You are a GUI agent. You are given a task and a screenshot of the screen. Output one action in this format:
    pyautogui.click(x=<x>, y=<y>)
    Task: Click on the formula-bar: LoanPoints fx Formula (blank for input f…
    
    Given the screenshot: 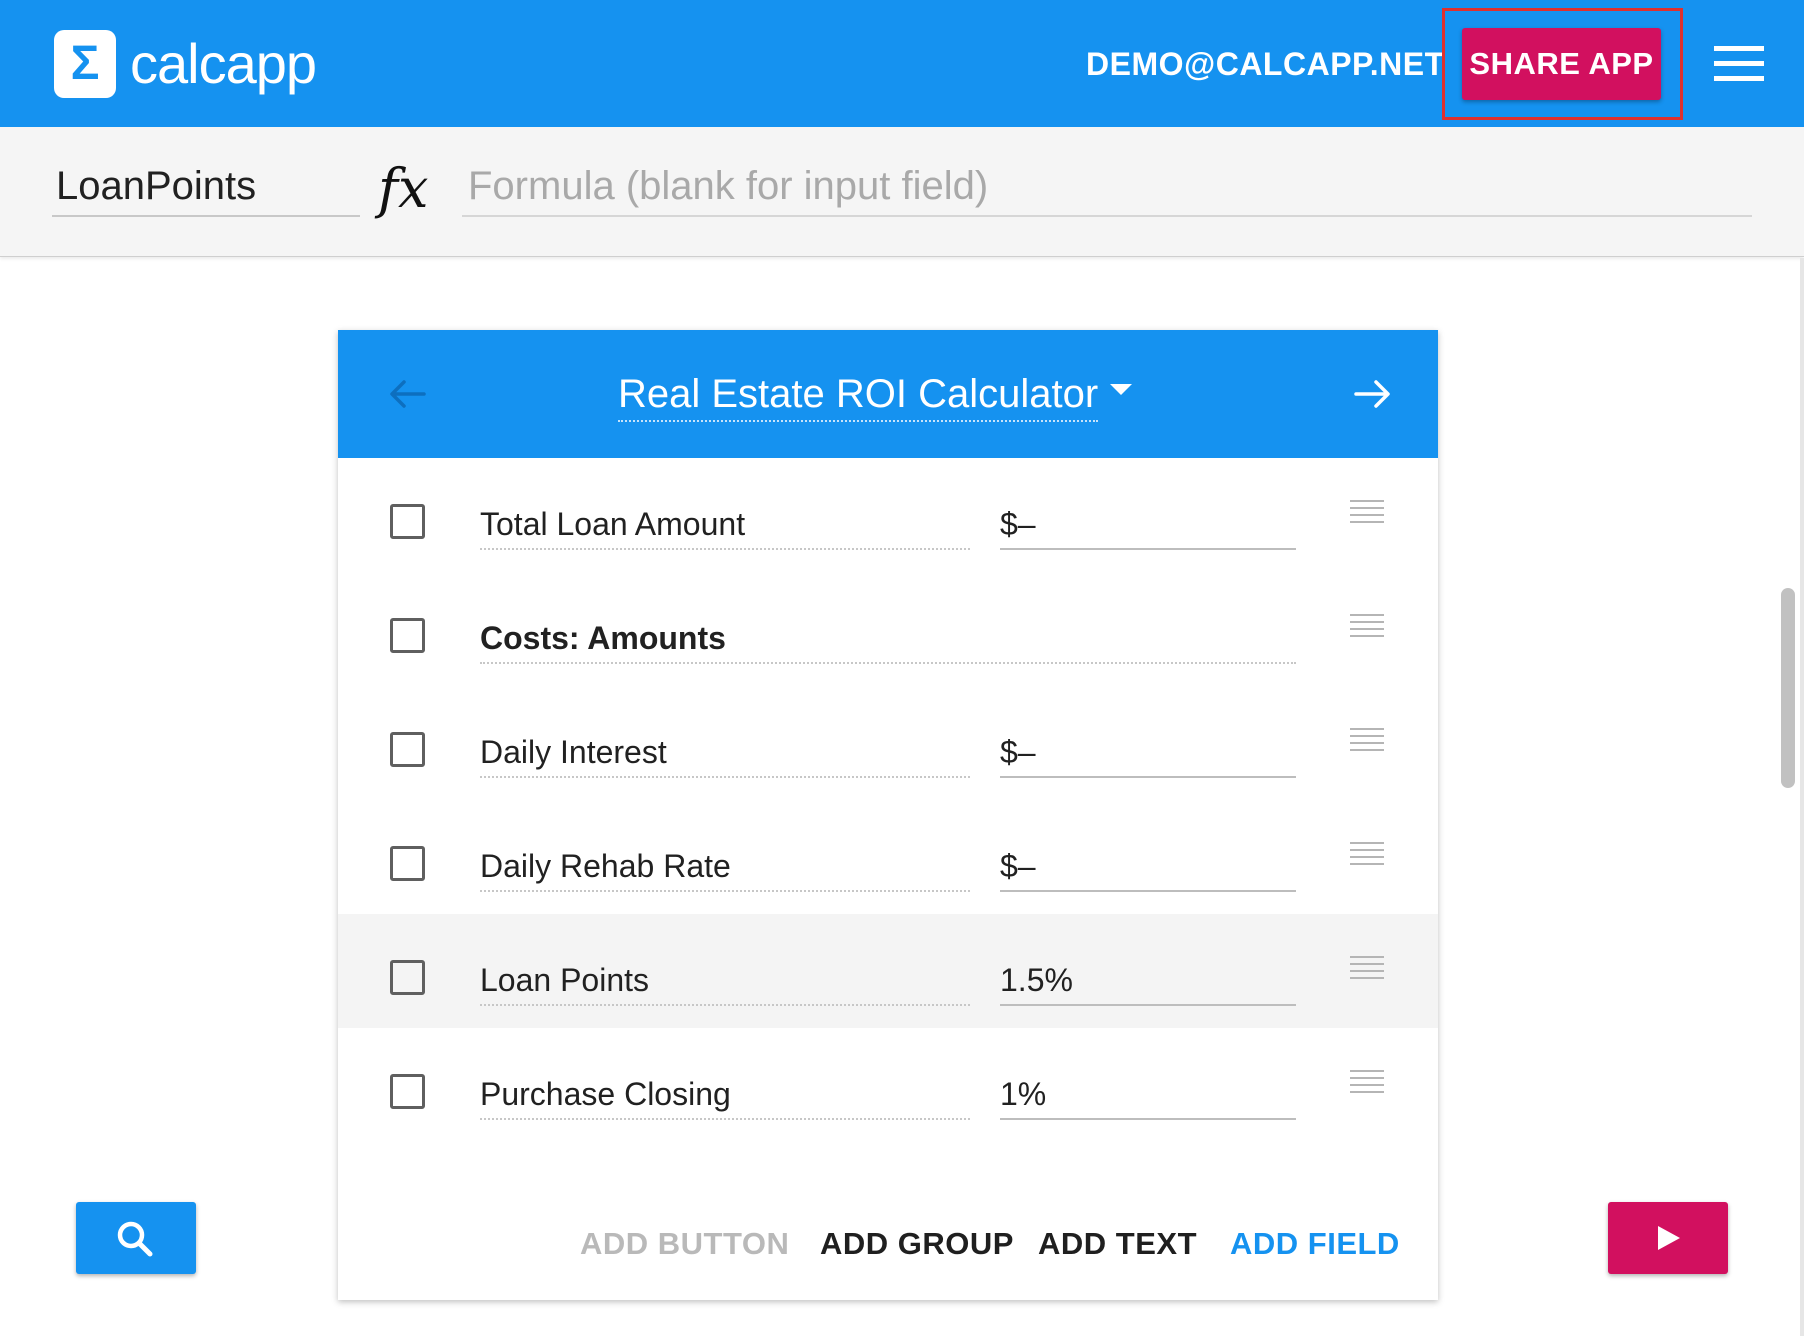 What is the action you would take?
    pyautogui.click(x=902, y=192)
    